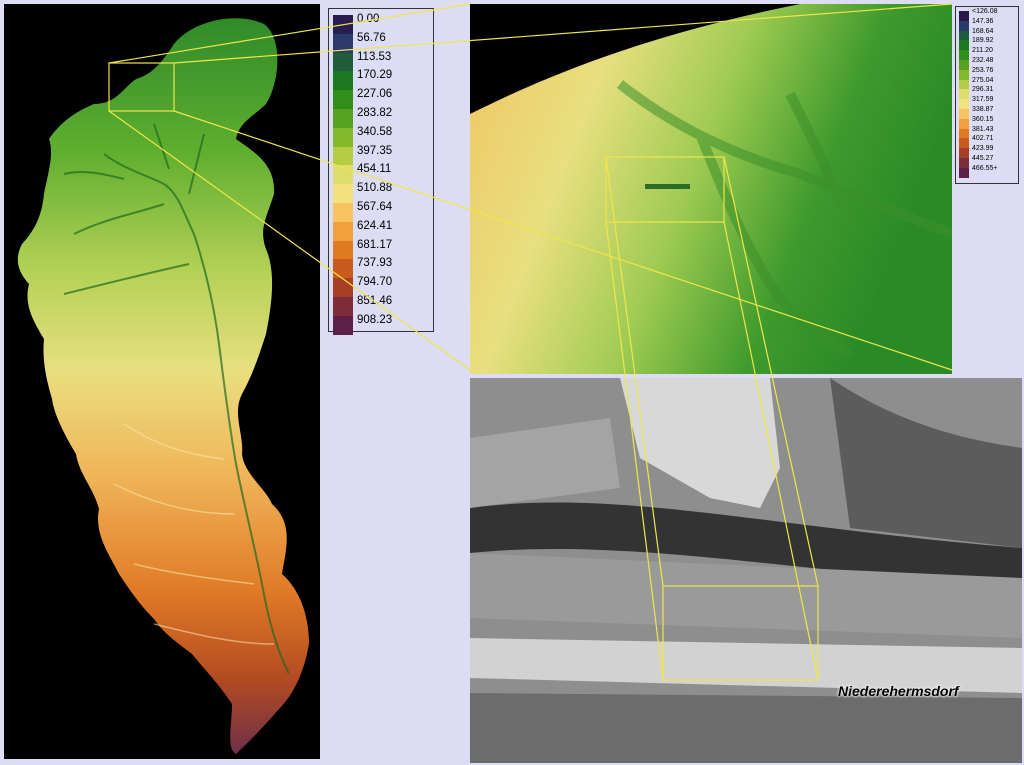  I want to click on legend-label: 168.64, so click(983, 31).